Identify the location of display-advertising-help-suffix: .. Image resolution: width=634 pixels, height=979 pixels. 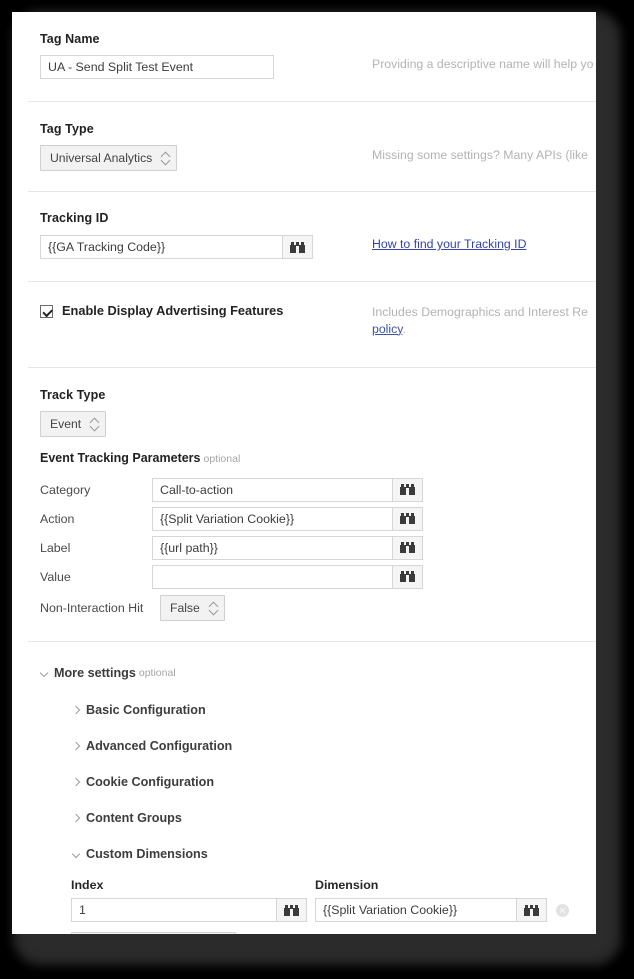
(404, 328).